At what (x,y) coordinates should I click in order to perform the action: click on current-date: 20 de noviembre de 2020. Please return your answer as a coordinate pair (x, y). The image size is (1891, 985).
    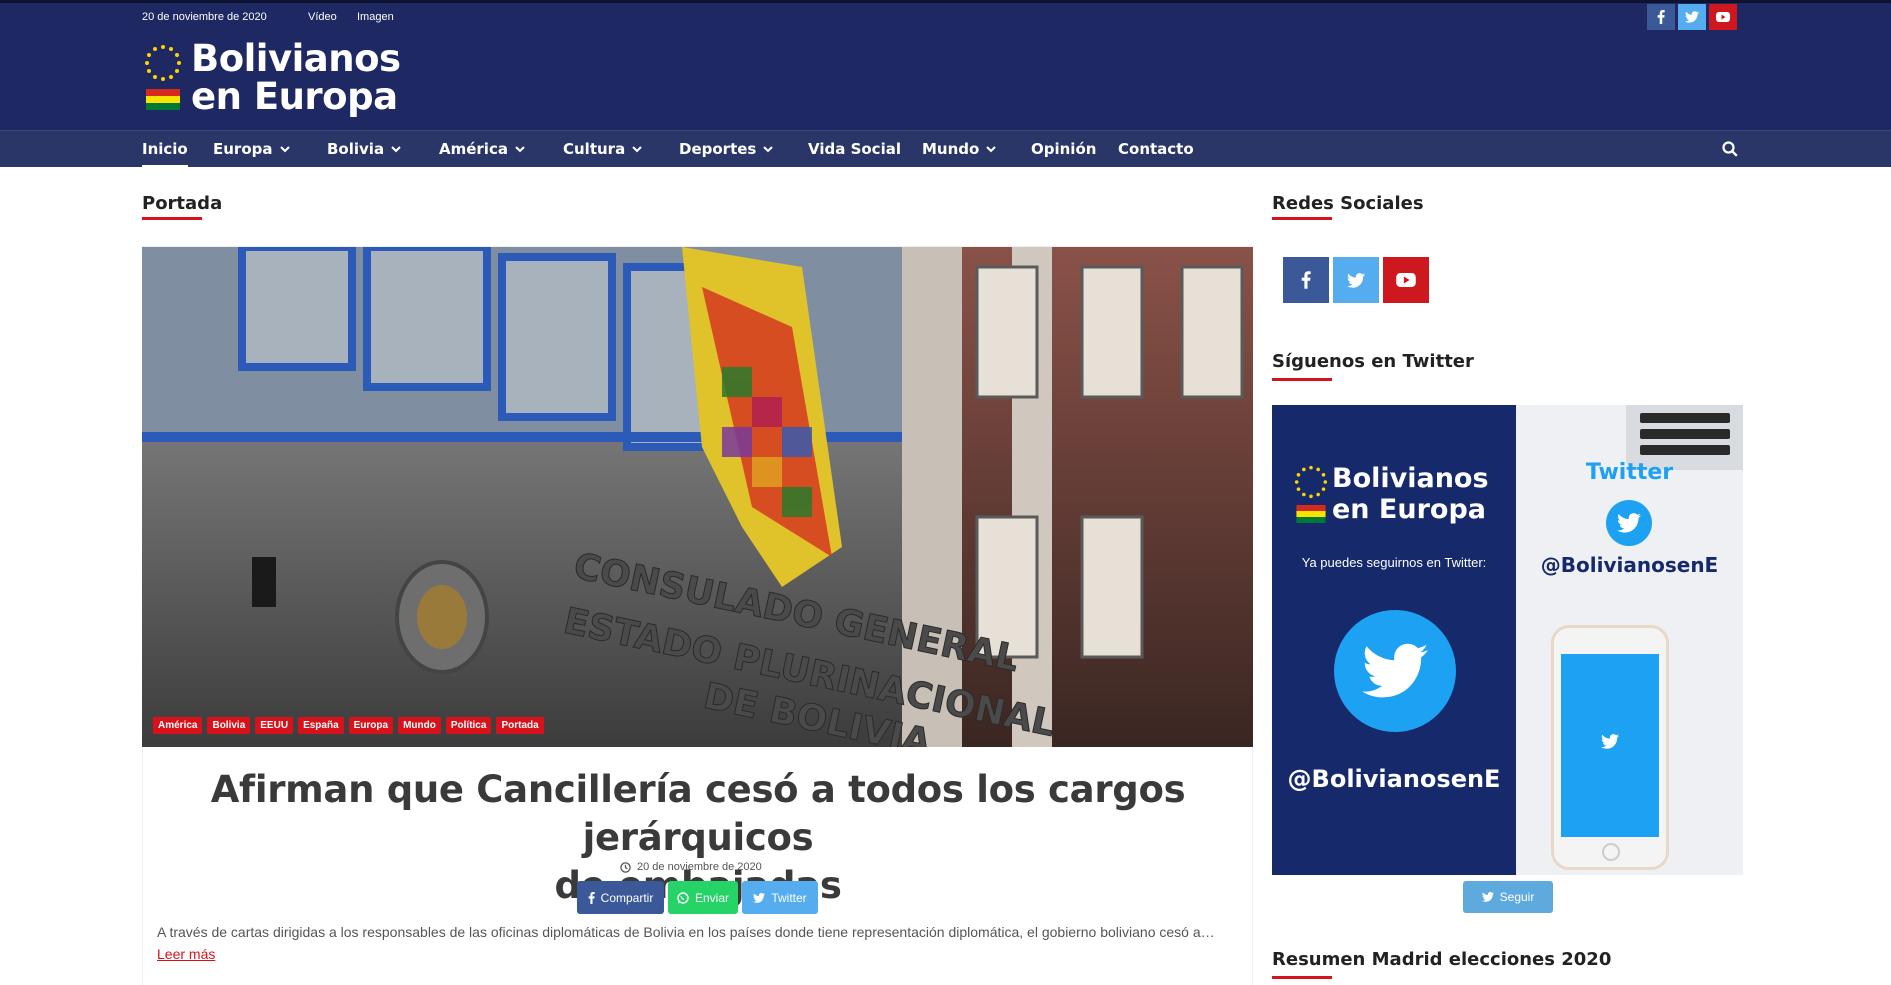
    Looking at the image, I should click on (204, 17).